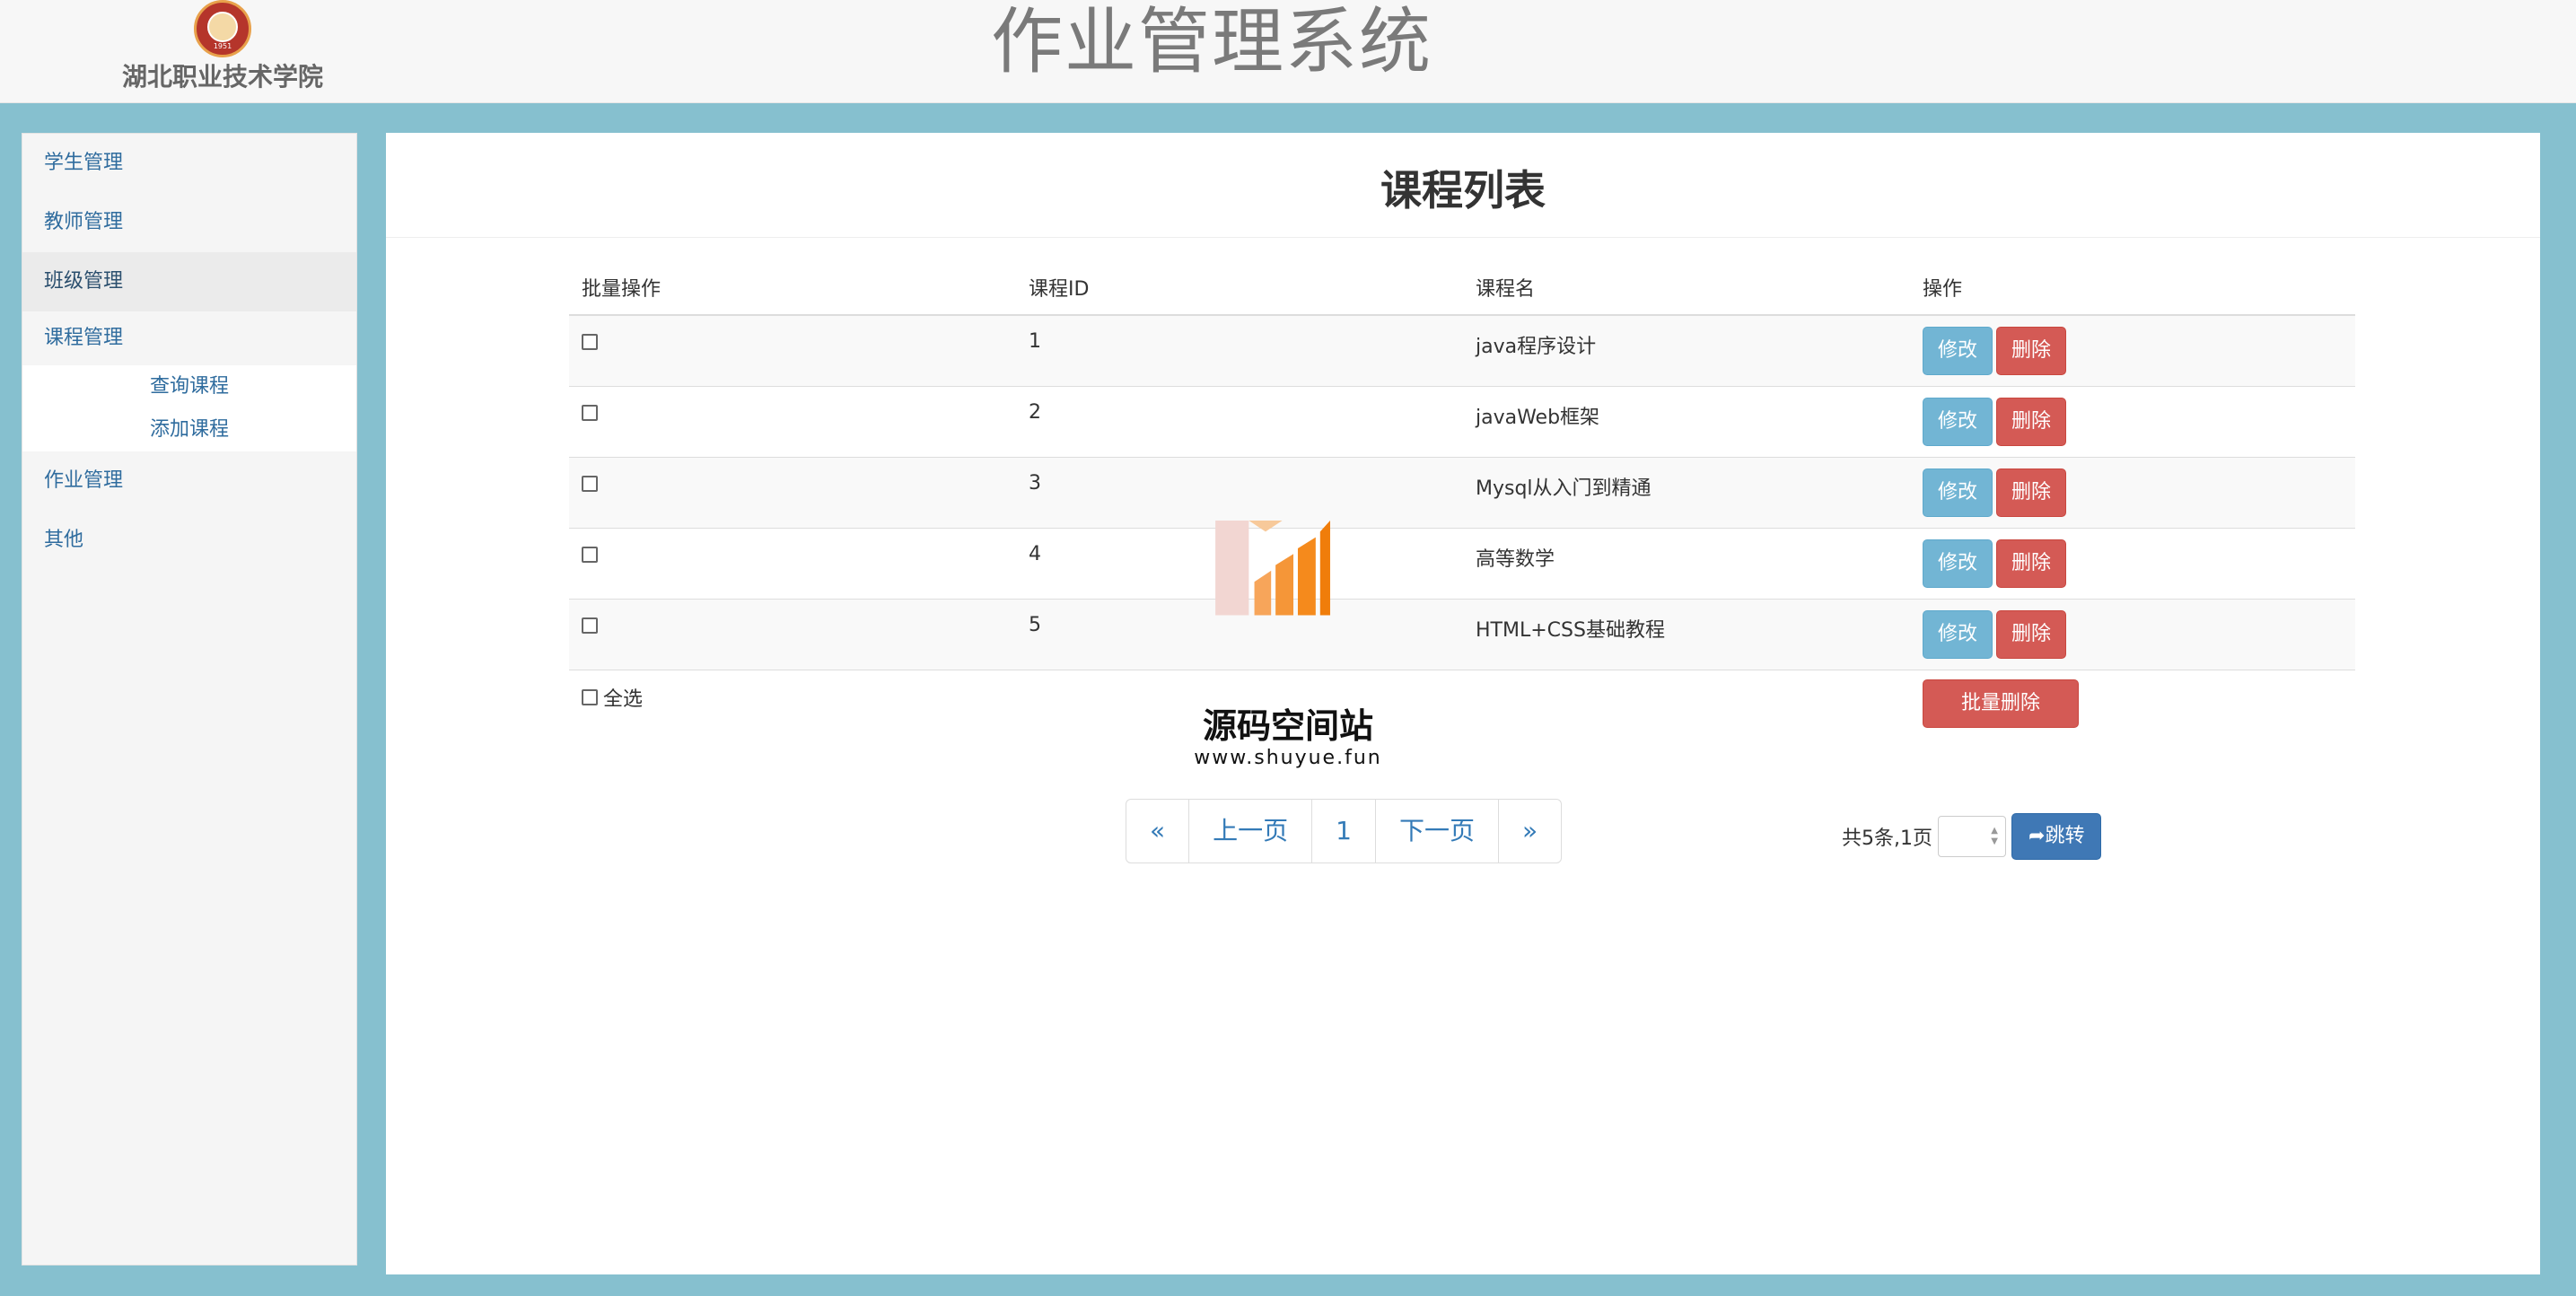 Image resolution: width=2576 pixels, height=1296 pixels. I want to click on page-jump: 共5条,1页 ▲ ▼ ➦跳转, so click(1972, 836).